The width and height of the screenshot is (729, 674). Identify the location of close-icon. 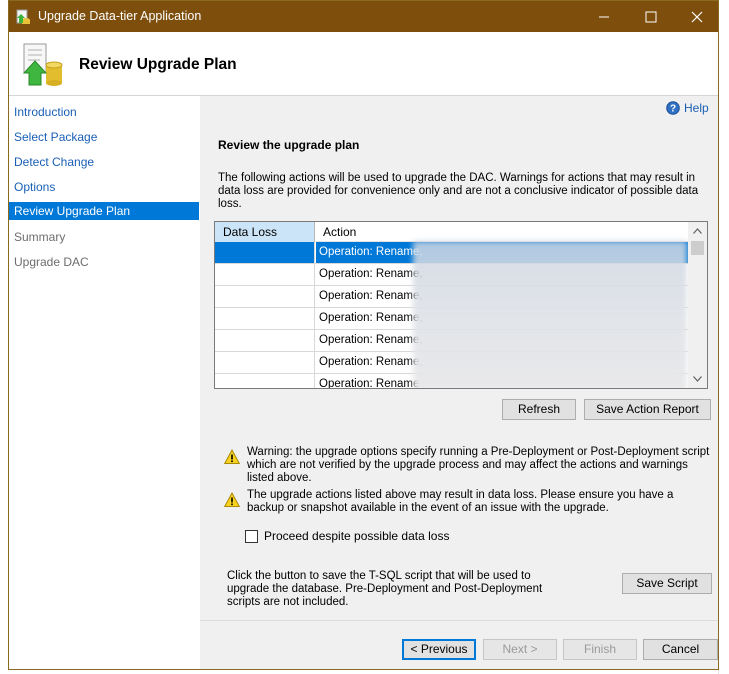
(697, 17).